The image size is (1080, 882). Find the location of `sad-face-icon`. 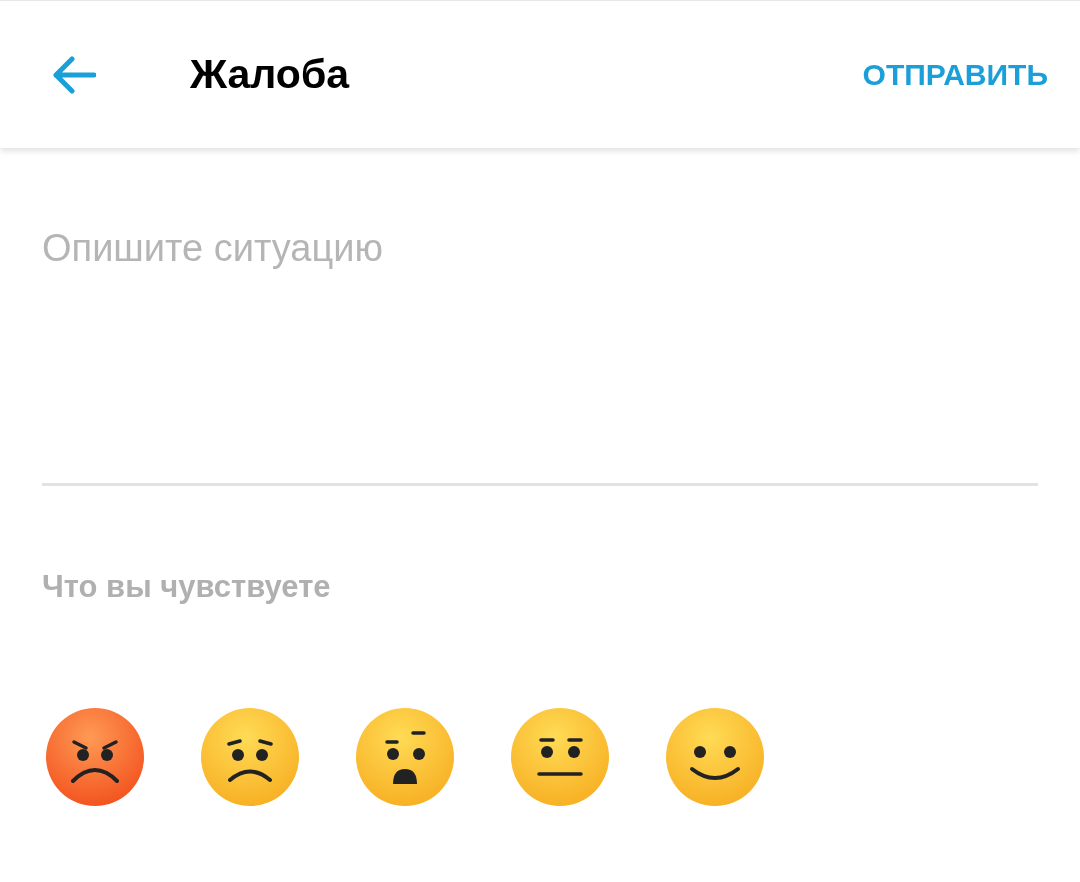

sad-face-icon is located at coordinates (250, 756).